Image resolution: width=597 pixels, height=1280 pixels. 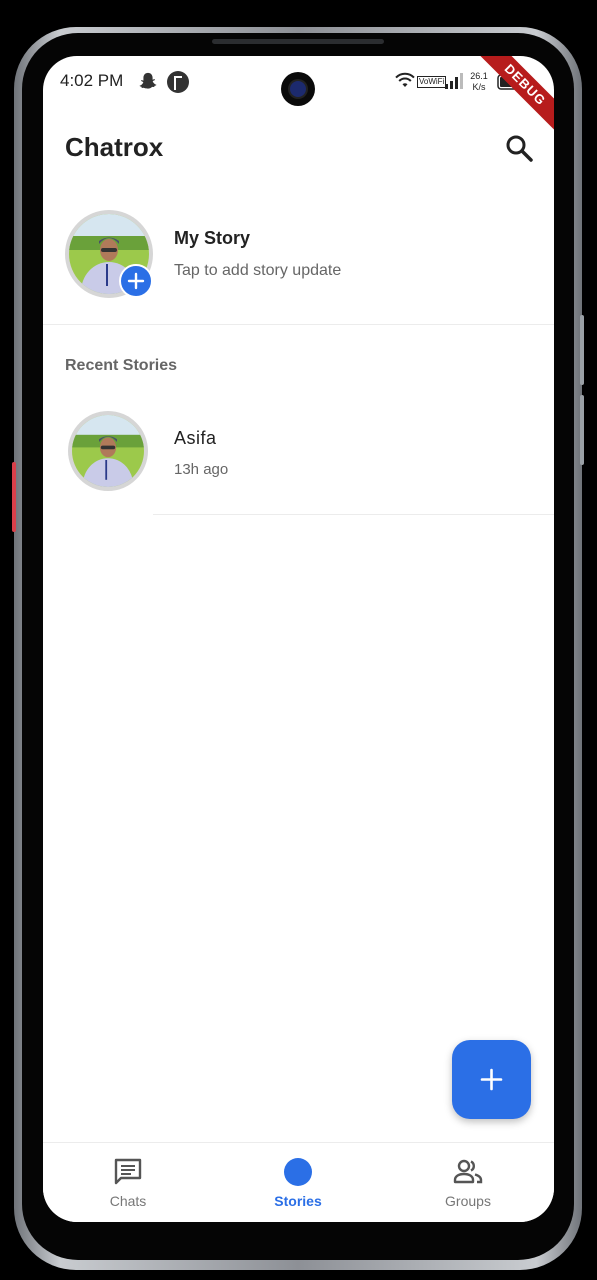 What do you see at coordinates (454, 81) in the screenshot?
I see `signal-icon` at bounding box center [454, 81].